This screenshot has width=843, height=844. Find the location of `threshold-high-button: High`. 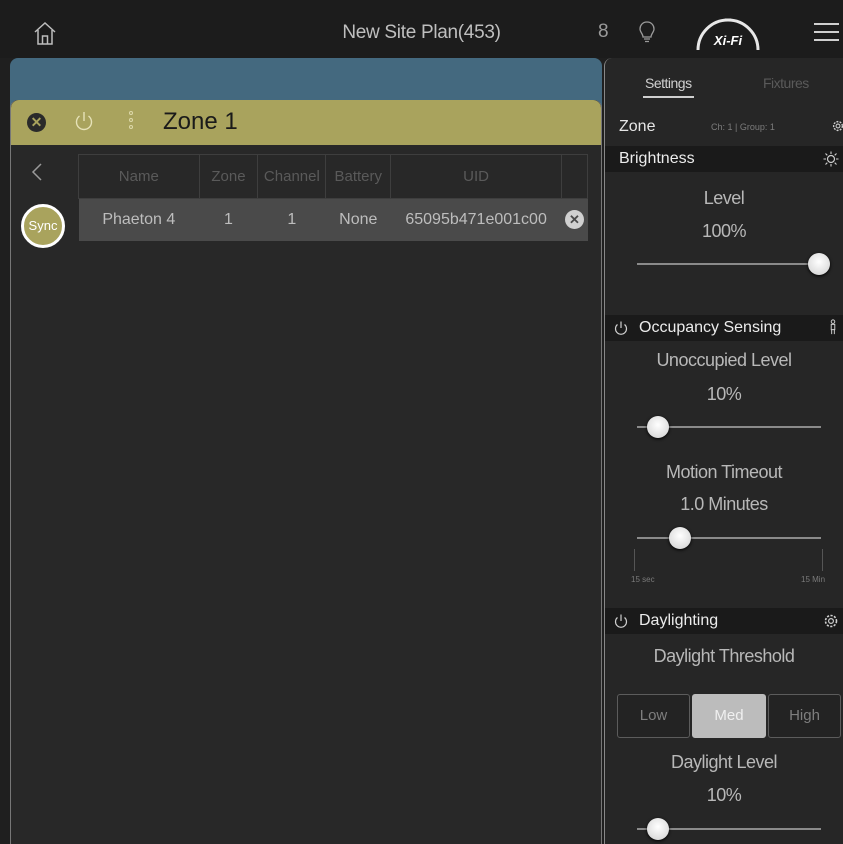

threshold-high-button: High is located at coordinates (804, 716).